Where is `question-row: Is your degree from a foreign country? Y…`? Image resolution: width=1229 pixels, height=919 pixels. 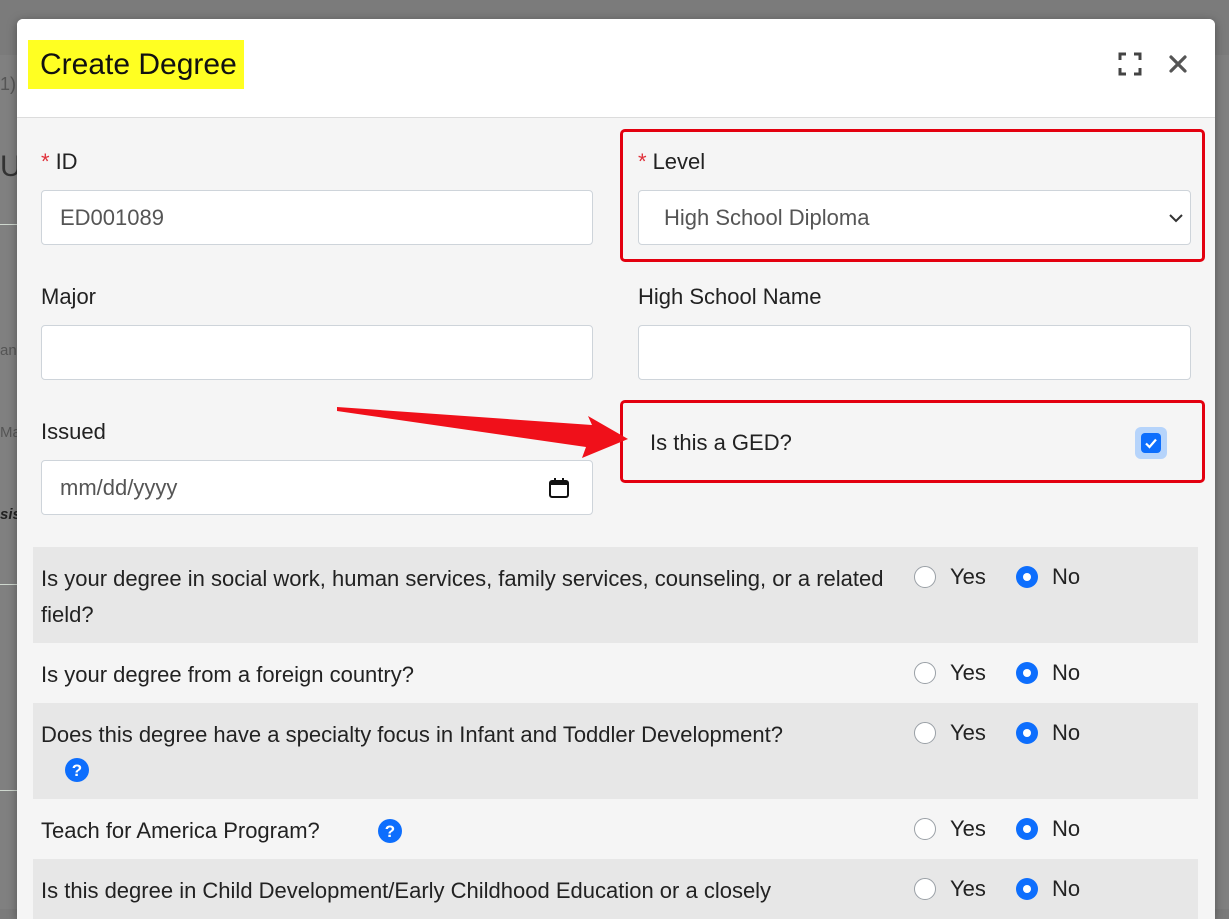
question-row: Is your degree from a foreign country? Y… is located at coordinates (615, 673).